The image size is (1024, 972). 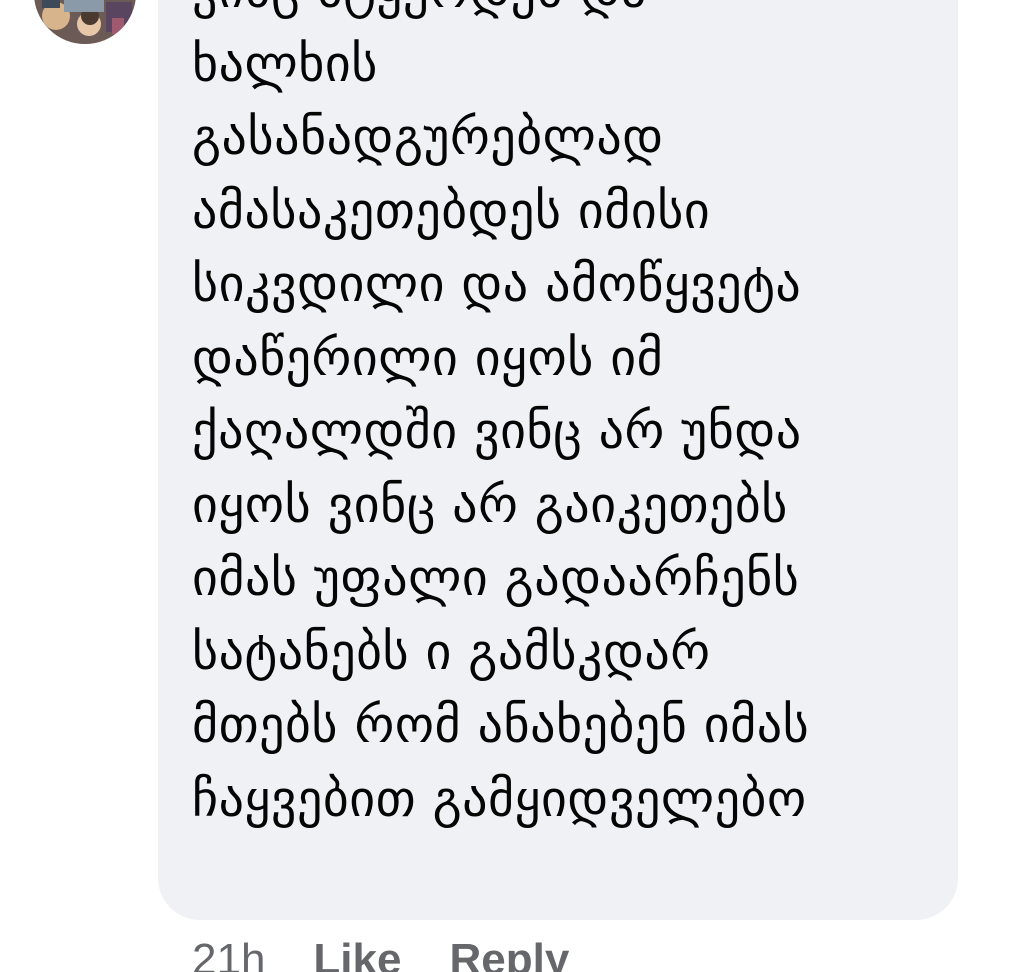 What do you see at coordinates (451, 210) in the screenshot?
I see `comment-line: ამასაკეთებდეს იმისი` at bounding box center [451, 210].